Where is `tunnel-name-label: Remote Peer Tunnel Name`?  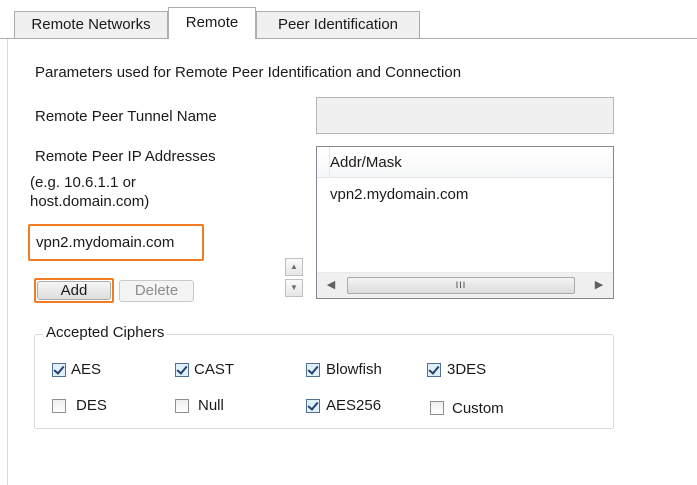 tunnel-name-label: Remote Peer Tunnel Name is located at coordinates (126, 116).